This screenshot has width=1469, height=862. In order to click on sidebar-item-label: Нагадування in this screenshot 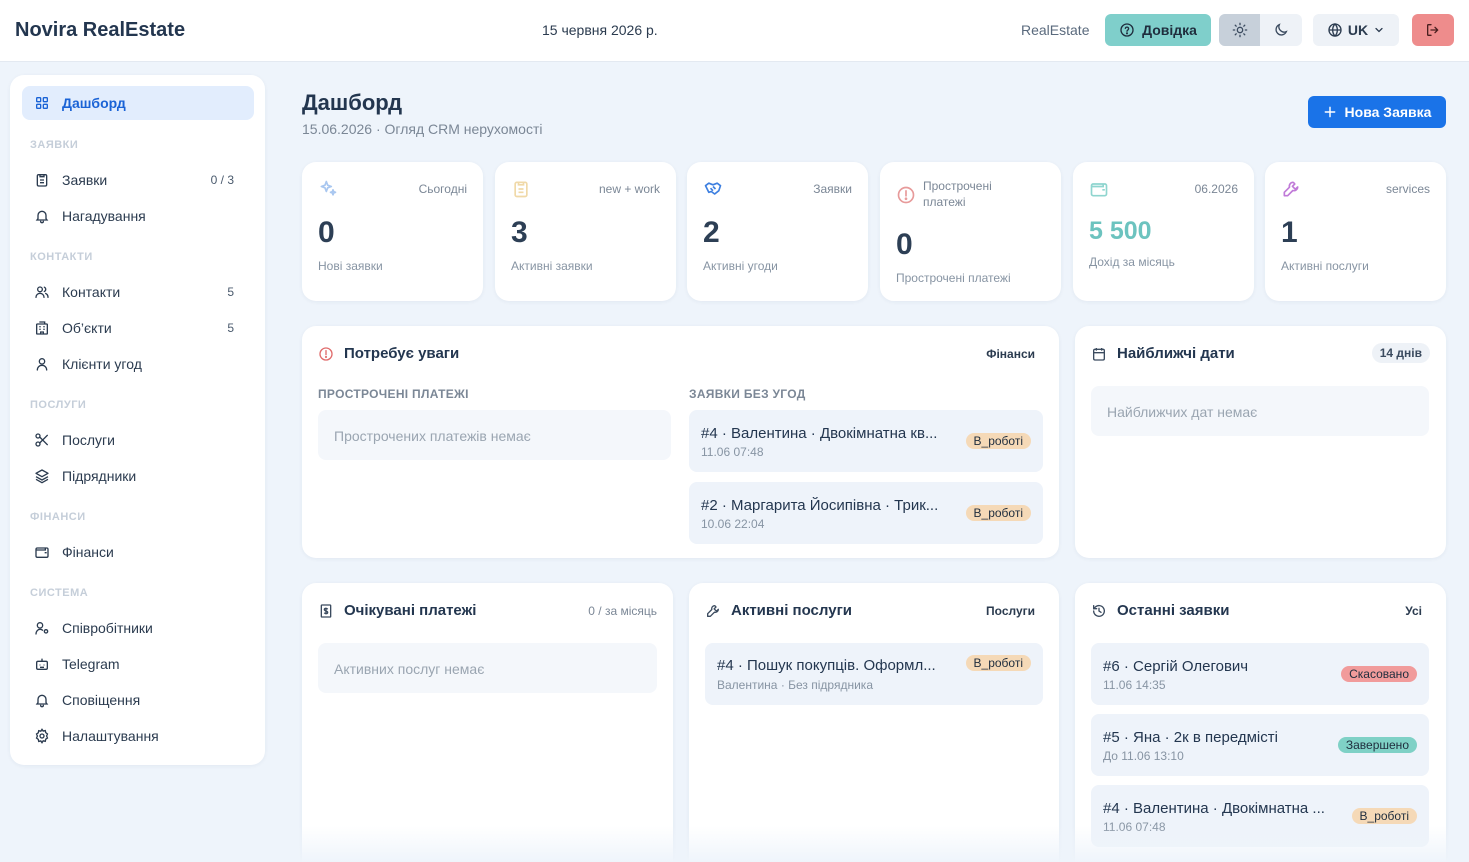, I will do `click(104, 216)`.